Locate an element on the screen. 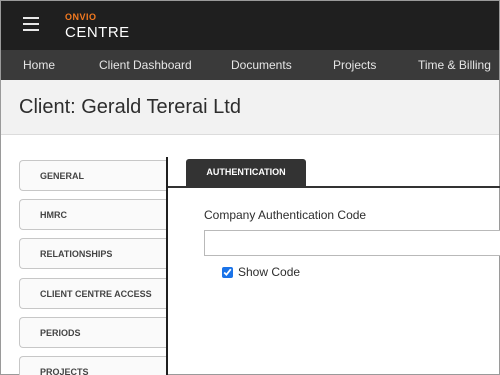  auth-code-label: Company Authentication Code is located at coordinates (285, 215).